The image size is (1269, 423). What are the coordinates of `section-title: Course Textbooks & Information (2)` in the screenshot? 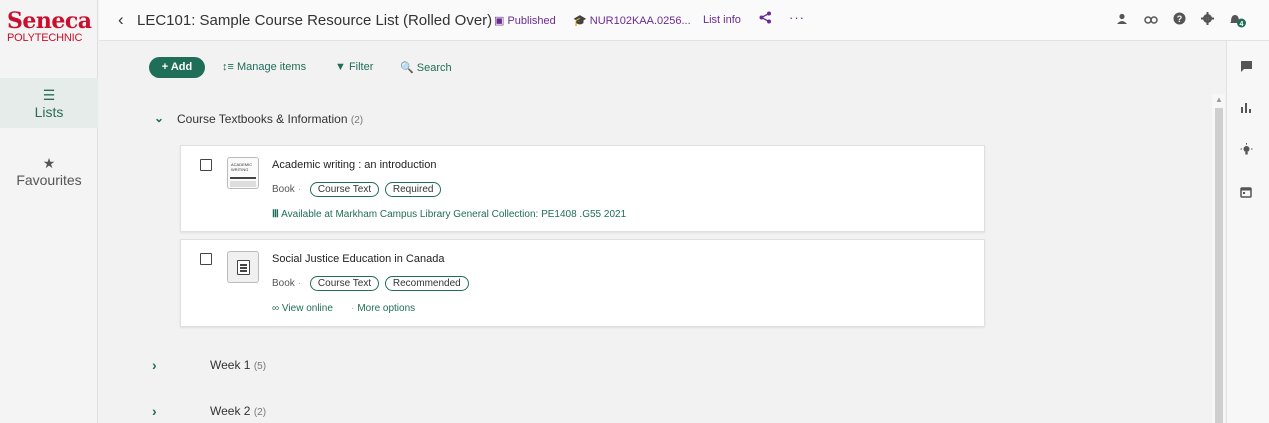 It's located at (270, 119).